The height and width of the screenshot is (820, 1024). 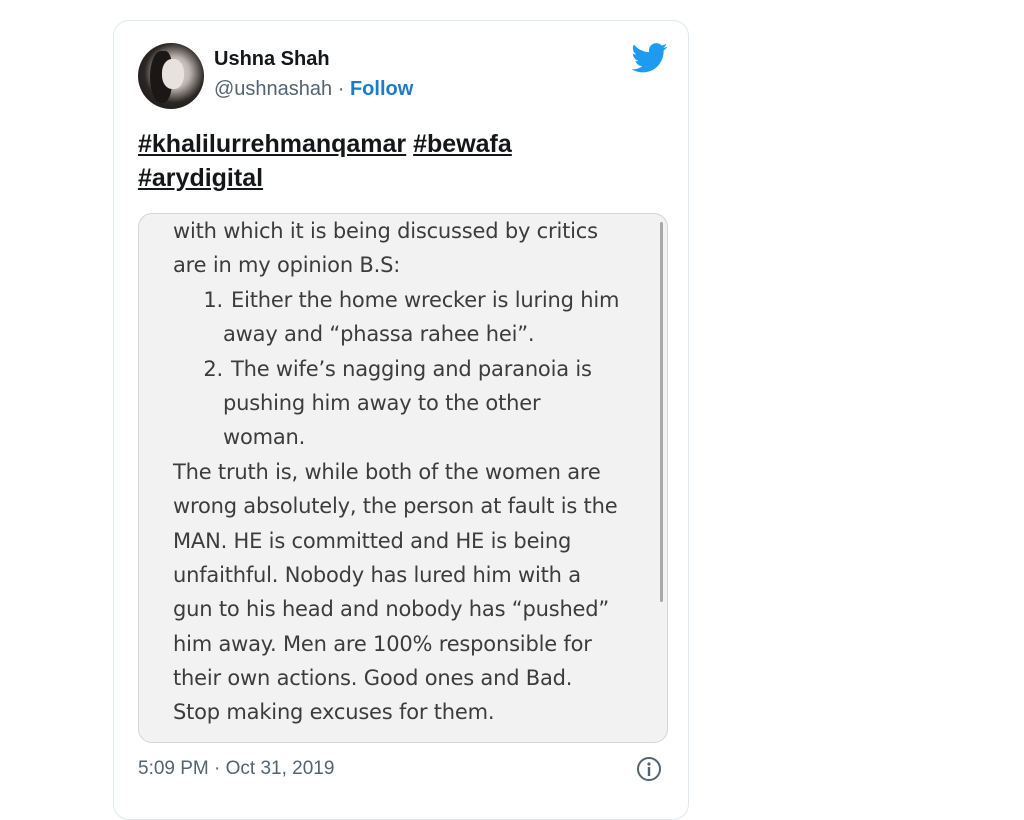 What do you see at coordinates (236, 769) in the screenshot?
I see `tweet-timestamp: 5:09 PM · Oct 31, 2019` at bounding box center [236, 769].